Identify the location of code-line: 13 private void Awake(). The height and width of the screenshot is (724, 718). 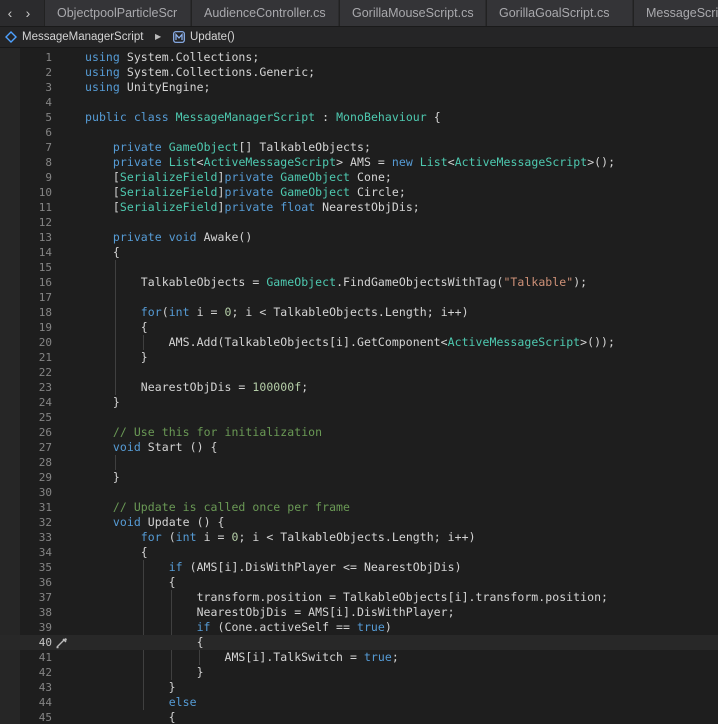
(359, 237).